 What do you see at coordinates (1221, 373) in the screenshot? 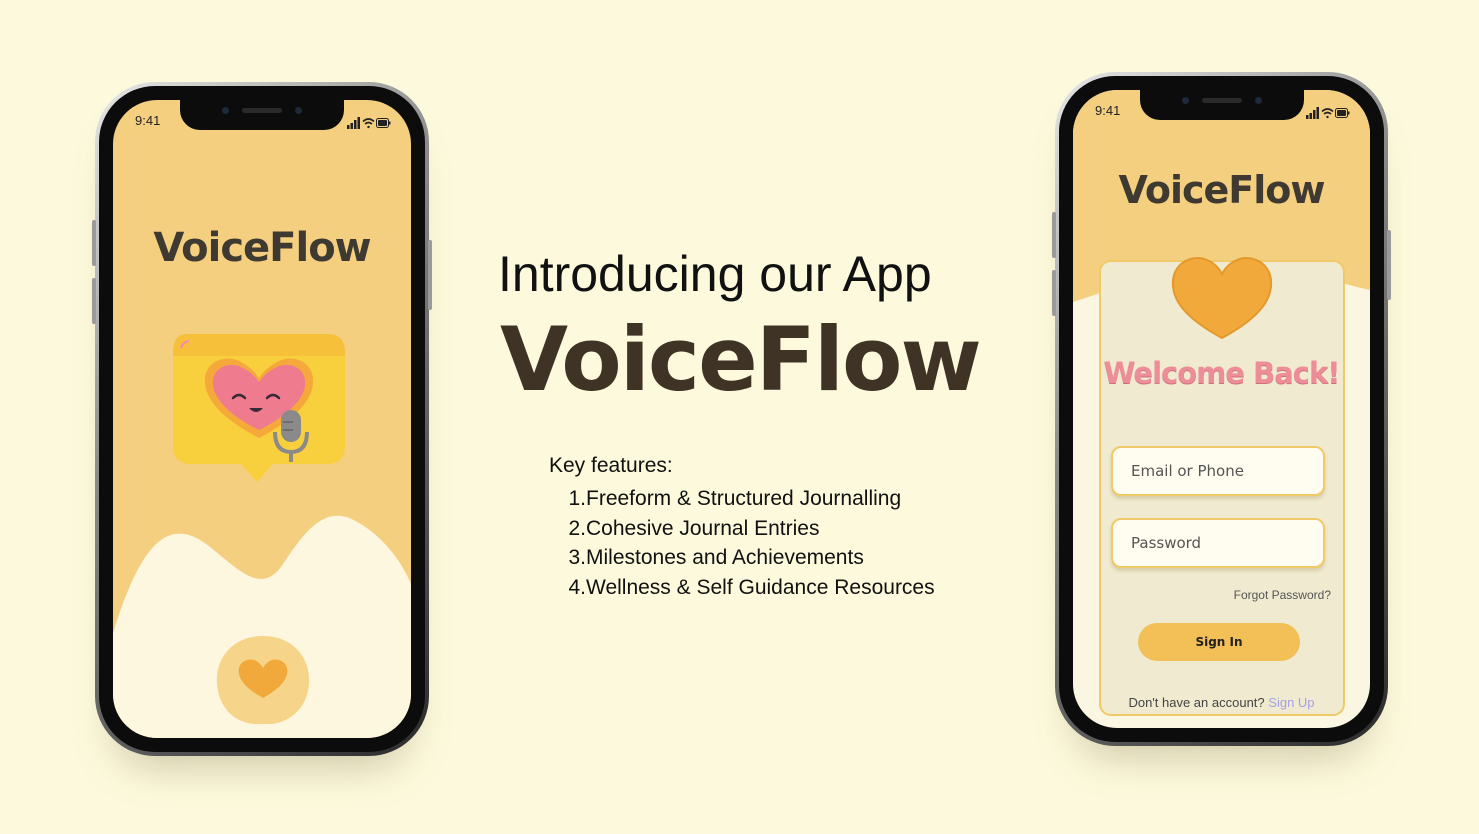
I see `welcome-heading: Welcome Back!` at bounding box center [1221, 373].